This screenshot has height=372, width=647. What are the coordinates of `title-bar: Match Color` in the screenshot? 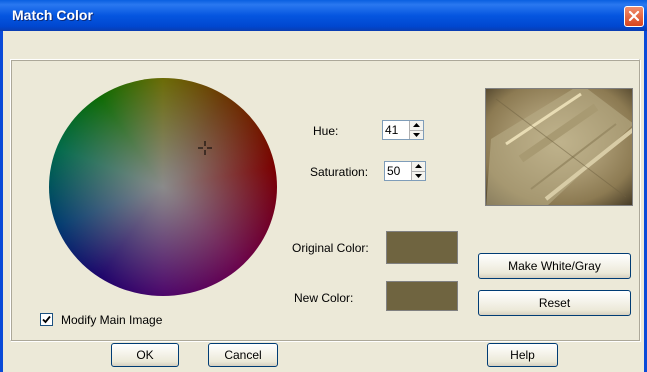 It's located at (323, 15).